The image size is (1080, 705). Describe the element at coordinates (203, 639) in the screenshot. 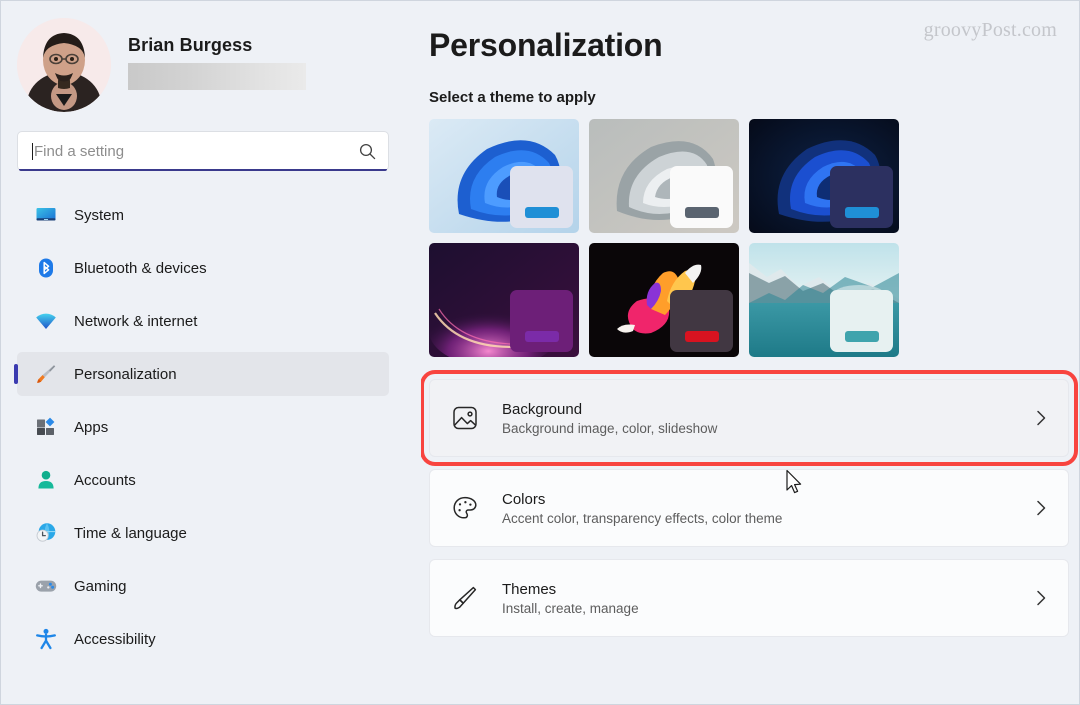

I see `sidebar-item-accessibility: Accessibility` at that location.